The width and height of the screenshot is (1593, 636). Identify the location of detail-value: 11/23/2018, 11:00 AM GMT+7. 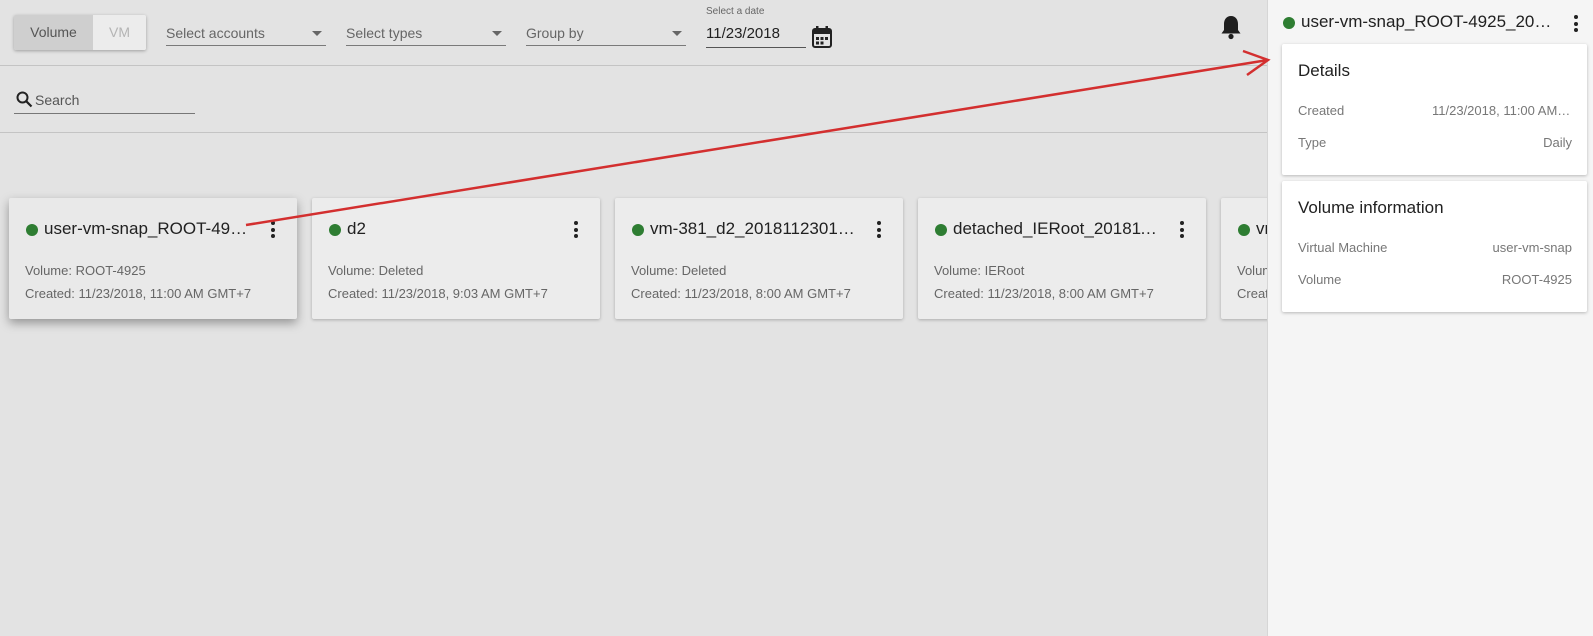
(1502, 110).